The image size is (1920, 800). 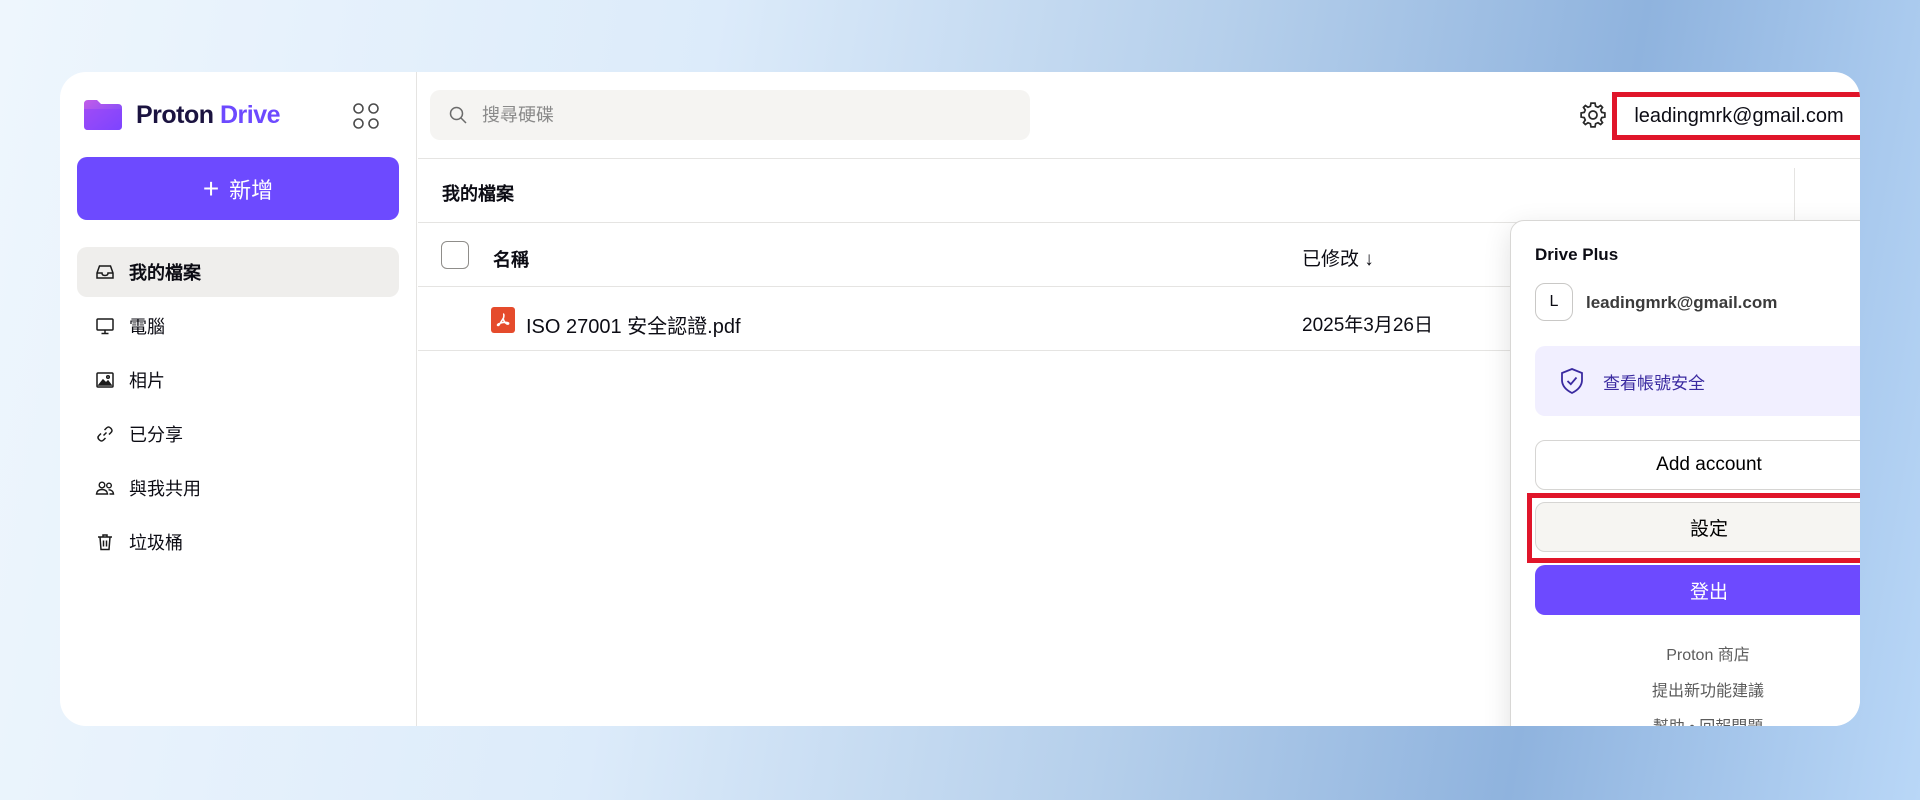 What do you see at coordinates (1685, 719) in the screenshot?
I see `help-report-link: 幫助 • 回報問題` at bounding box center [1685, 719].